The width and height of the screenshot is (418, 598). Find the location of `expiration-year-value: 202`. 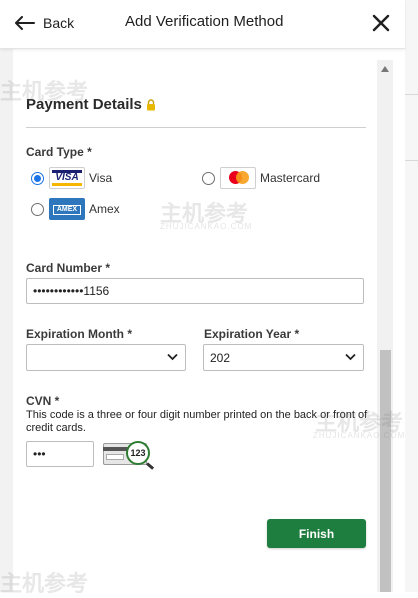

expiration-year-value: 202 is located at coordinates (220, 357).